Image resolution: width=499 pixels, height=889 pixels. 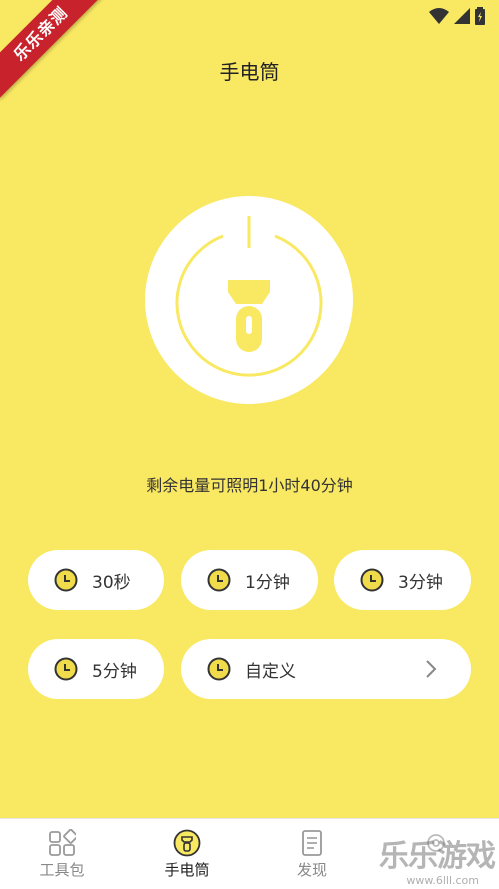 I want to click on watermark-logo: 乐乐游戏, so click(x=437, y=856).